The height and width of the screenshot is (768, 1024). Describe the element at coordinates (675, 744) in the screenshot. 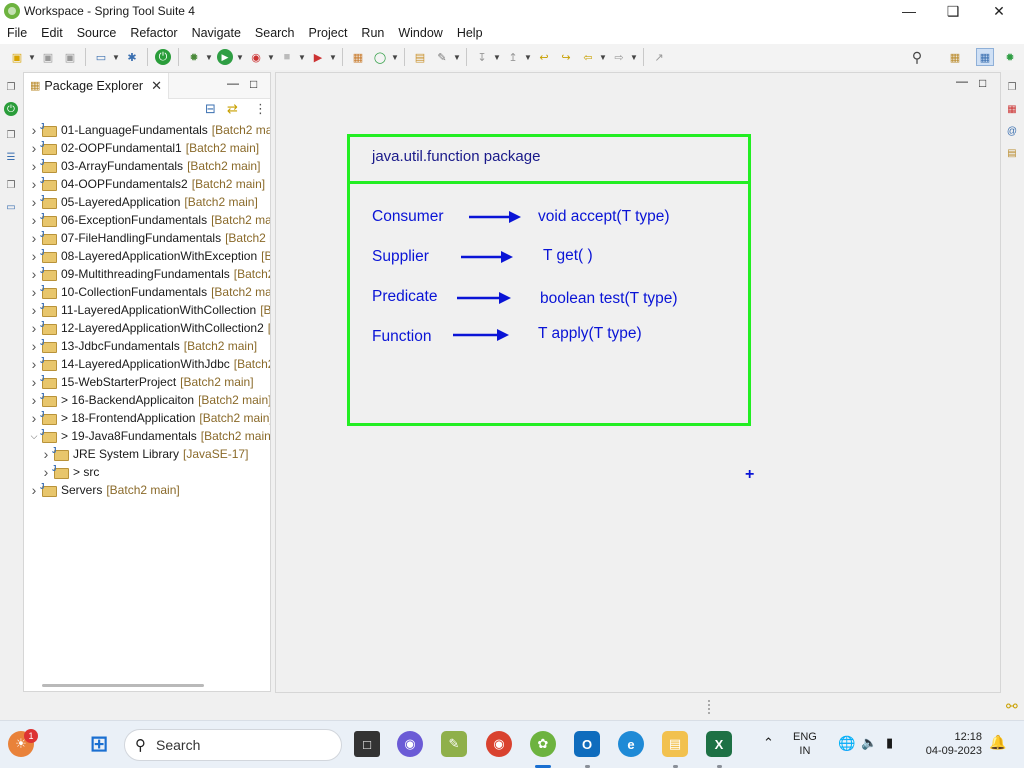

I see `file-explorer-icon: ▤` at that location.